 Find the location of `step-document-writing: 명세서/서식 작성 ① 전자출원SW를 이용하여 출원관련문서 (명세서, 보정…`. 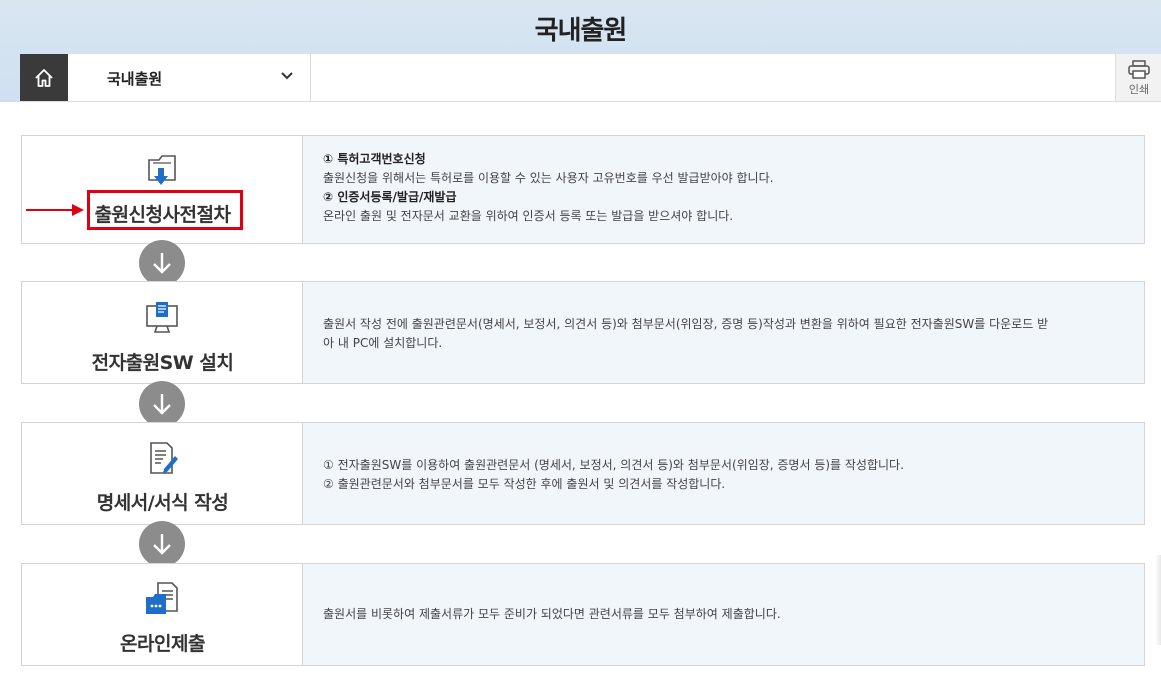

step-document-writing: 명세서/서식 작성 ① 전자출원SW를 이용하여 출원관련문서 (명세서, 보정… is located at coordinates (583, 473).